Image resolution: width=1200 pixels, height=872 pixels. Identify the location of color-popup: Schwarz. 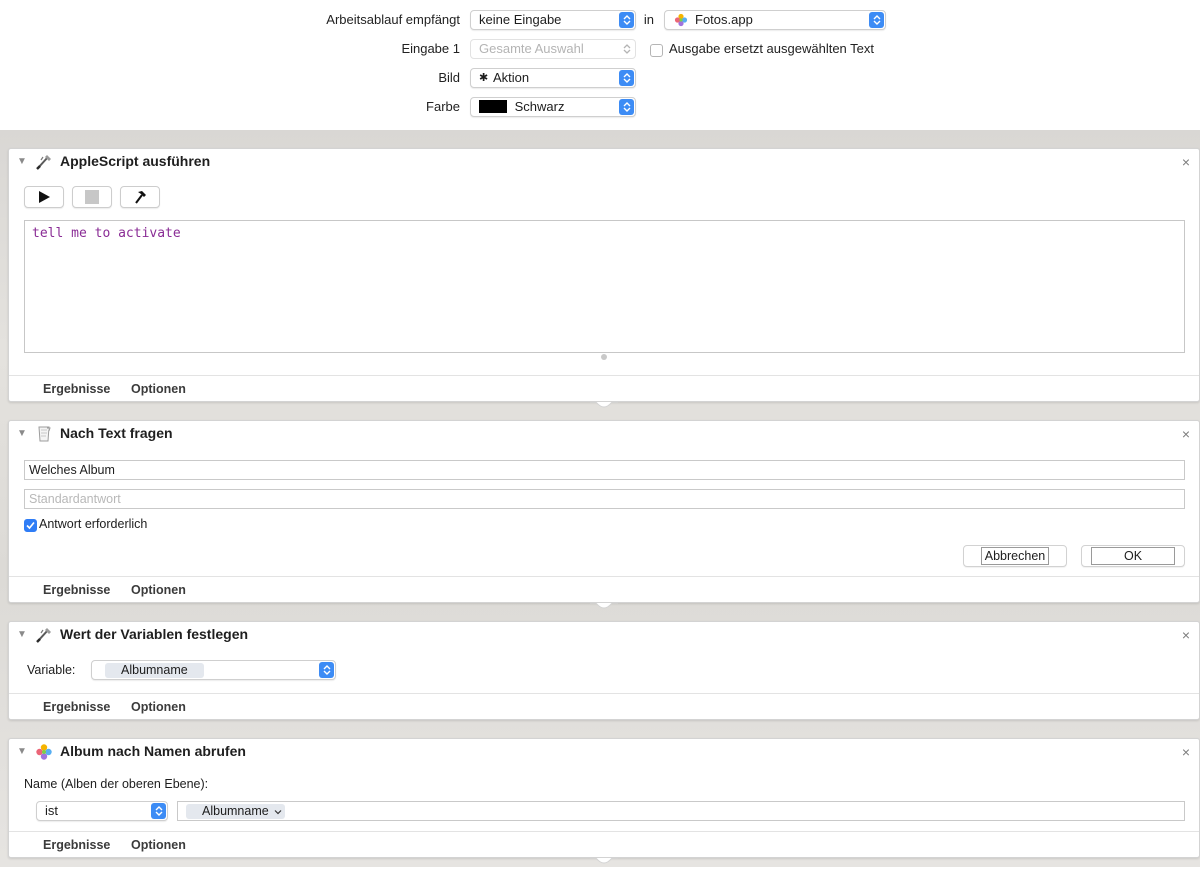
(553, 107).